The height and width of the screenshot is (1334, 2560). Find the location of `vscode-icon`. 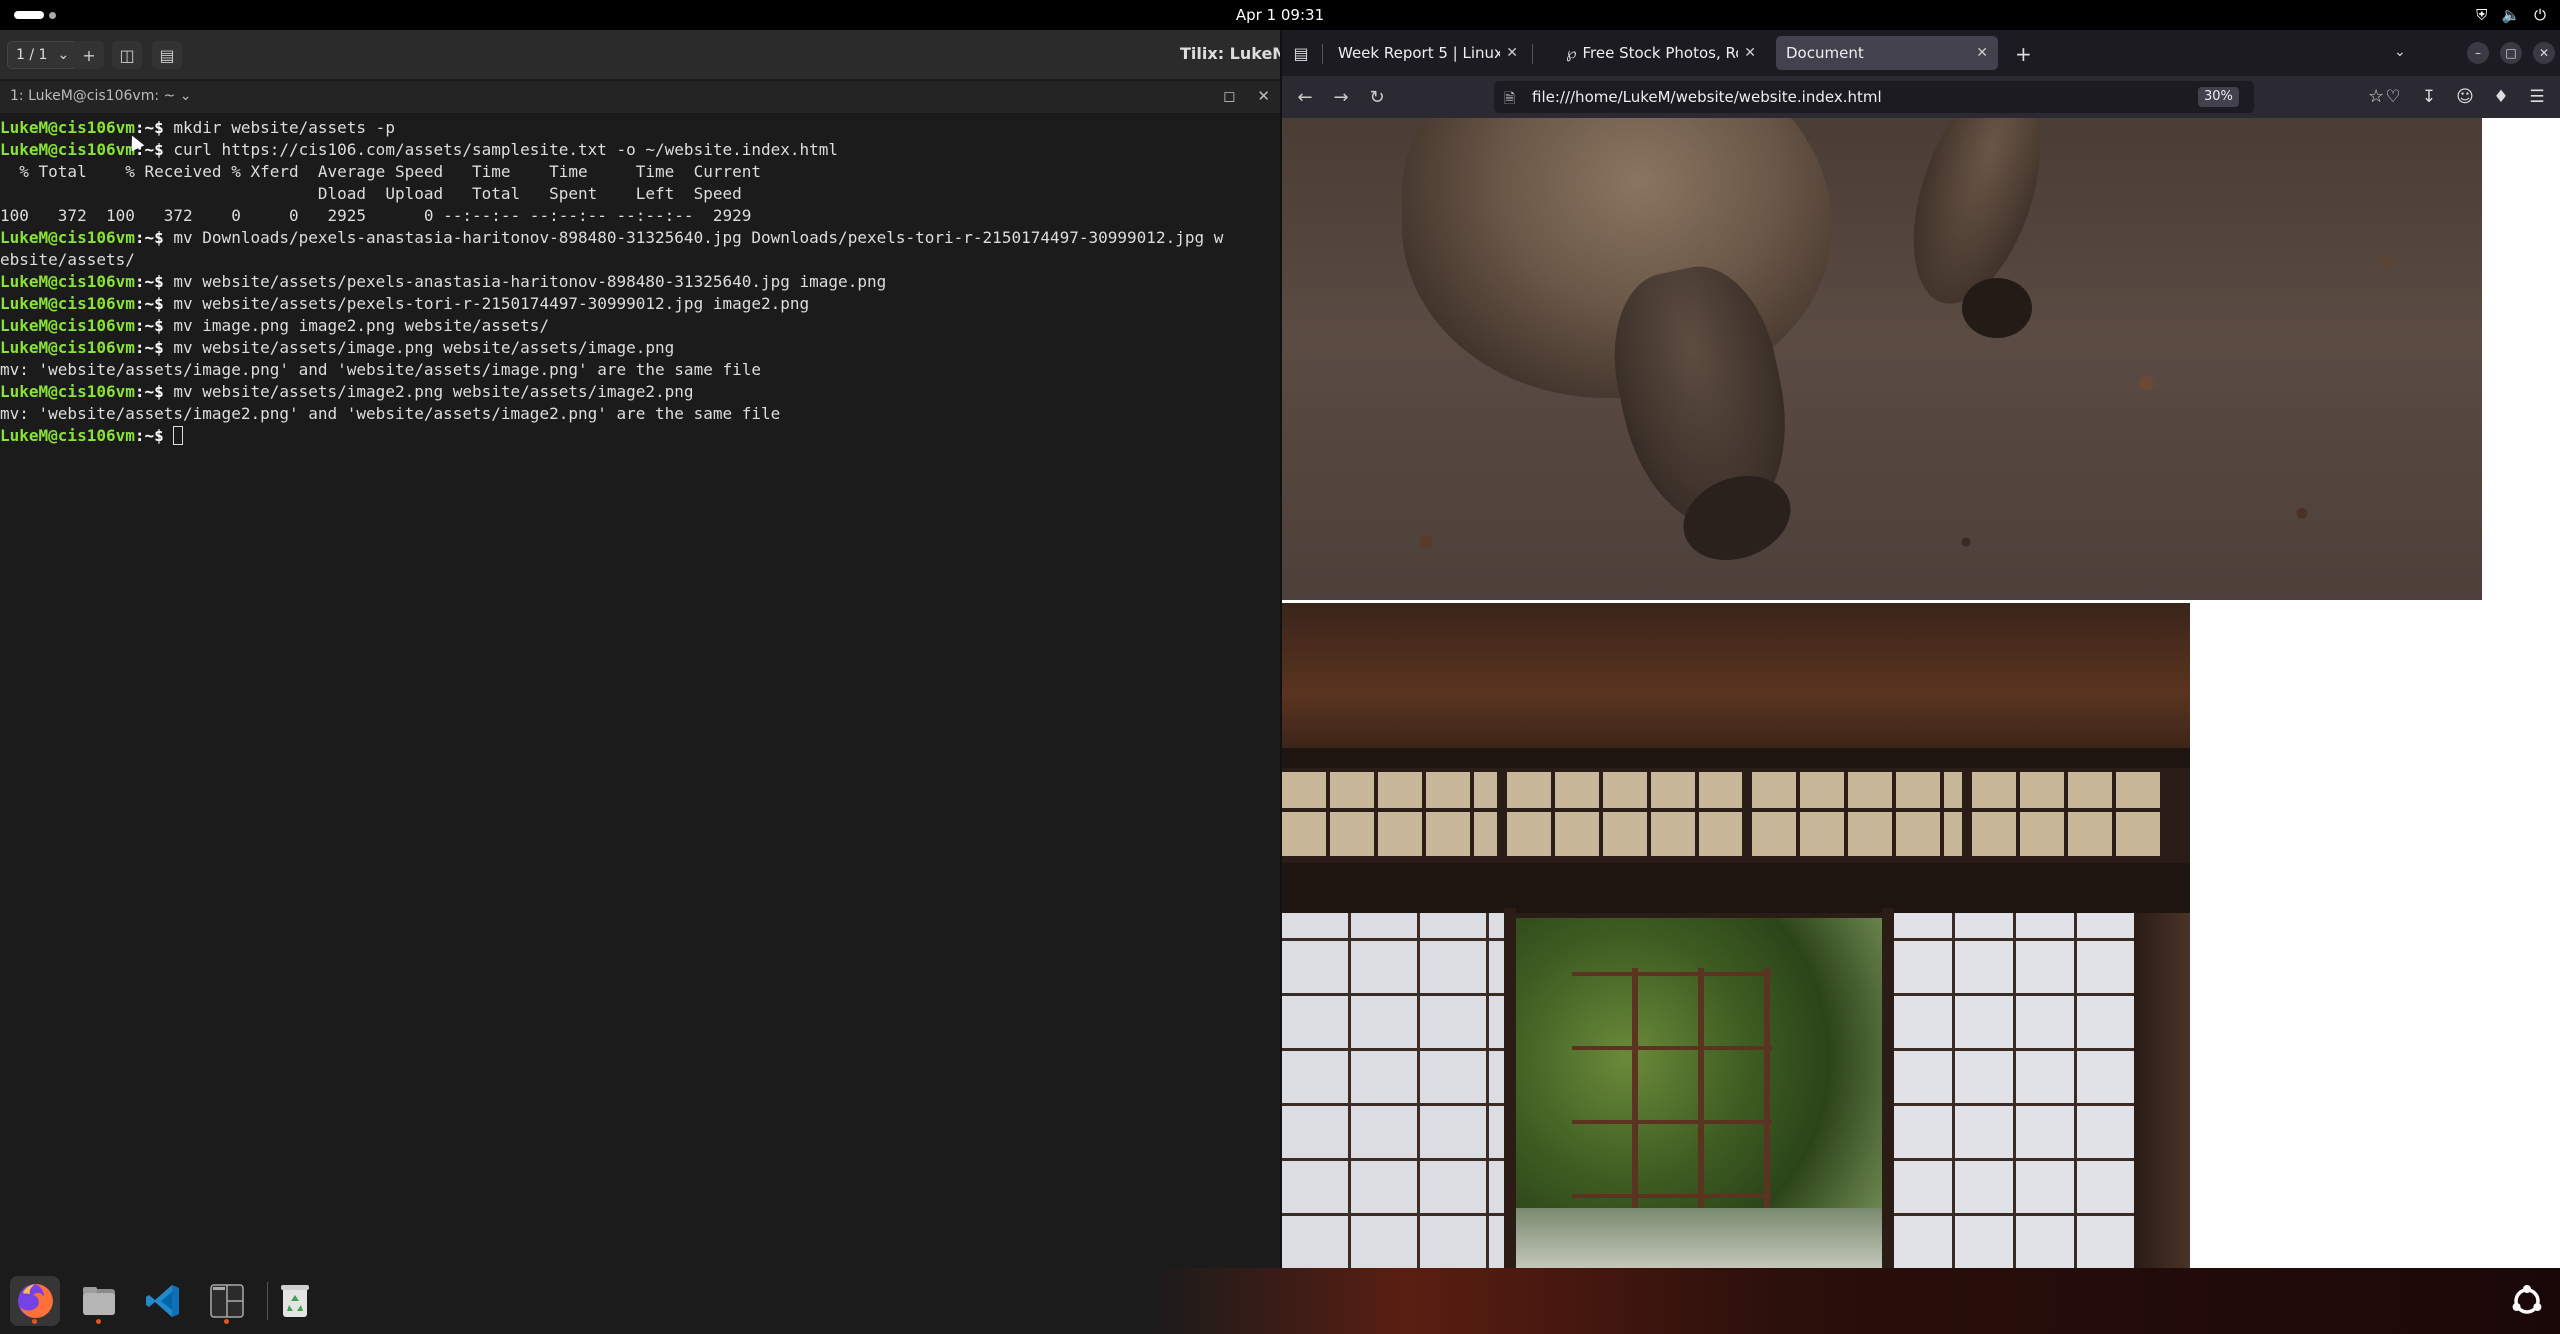

vscode-icon is located at coordinates (162, 1301).